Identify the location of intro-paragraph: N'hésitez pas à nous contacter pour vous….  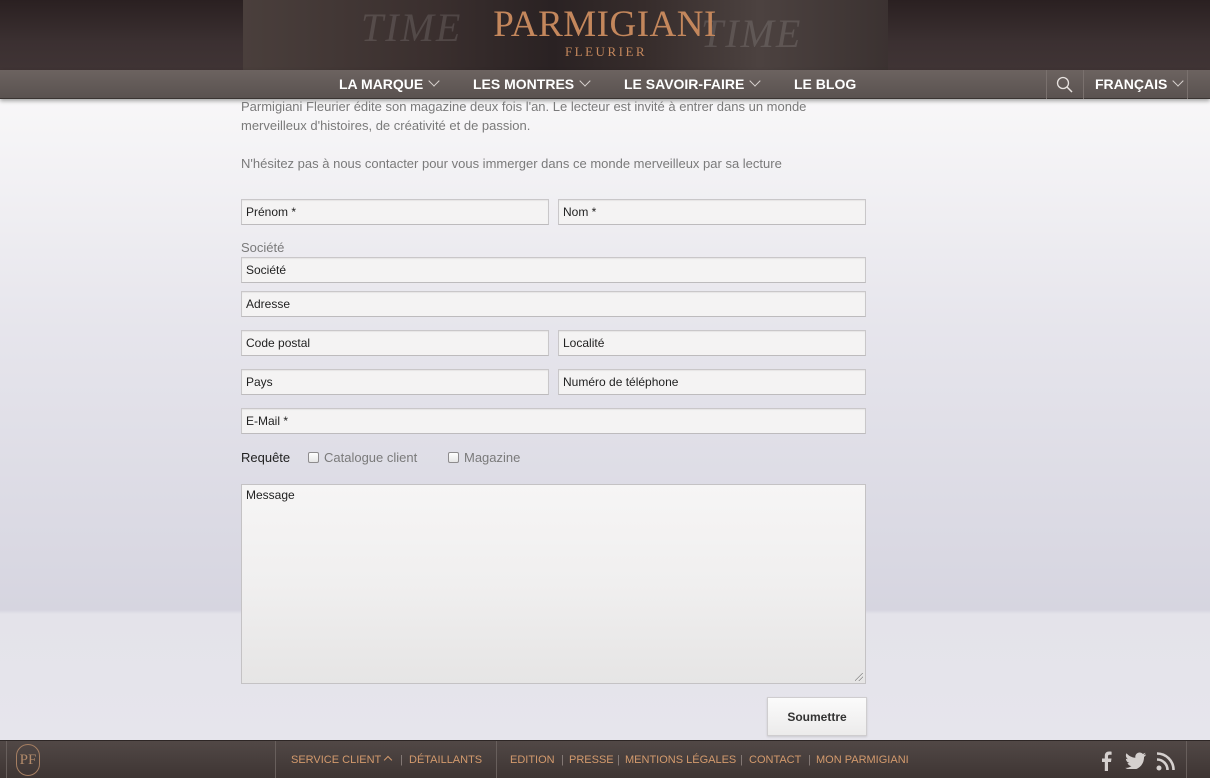
(511, 163).